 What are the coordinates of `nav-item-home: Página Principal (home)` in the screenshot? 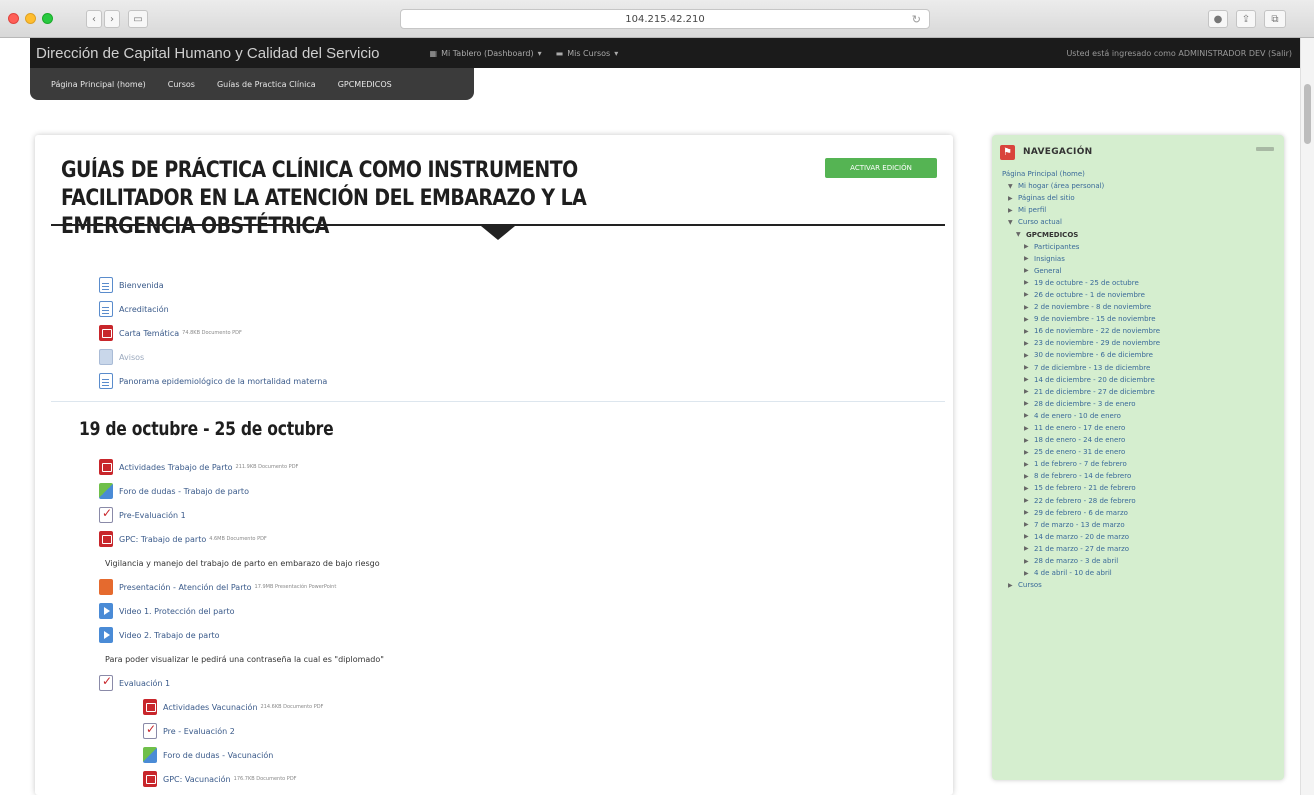 It's located at (1081, 174).